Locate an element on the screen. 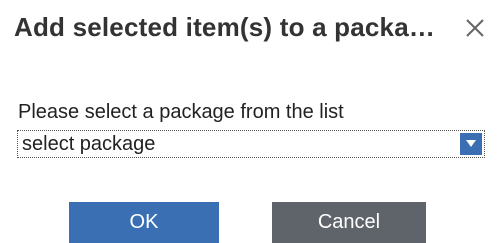 The height and width of the screenshot is (243, 501). package-select-label: Please select a package from the list is located at coordinates (181, 112).